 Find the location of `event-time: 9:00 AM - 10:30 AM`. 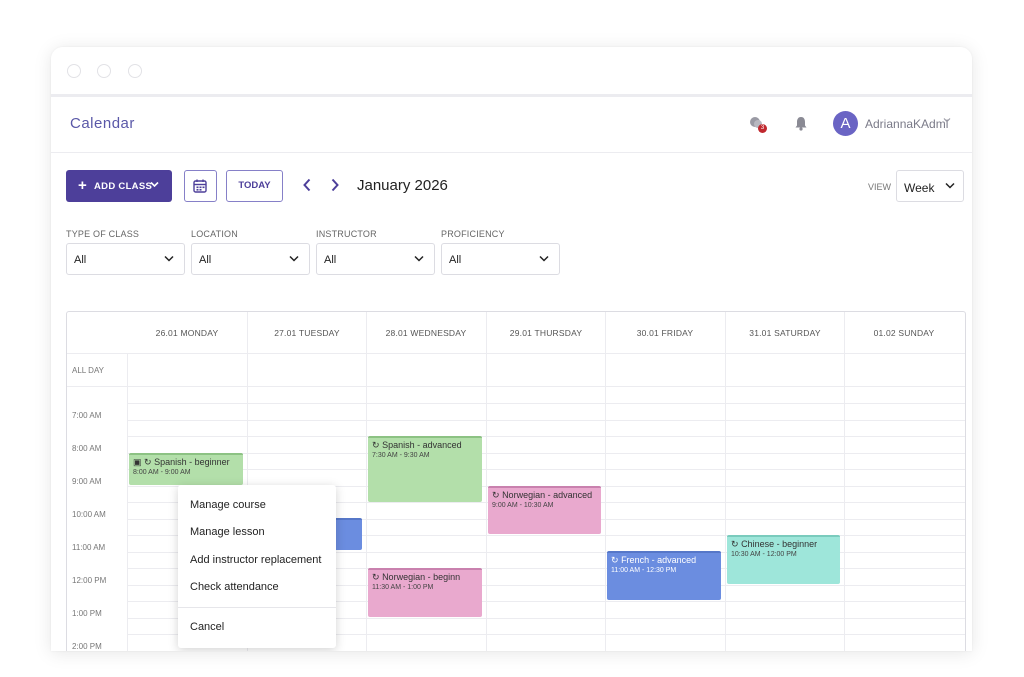

event-time: 9:00 AM - 10:30 AM is located at coordinates (523, 505).